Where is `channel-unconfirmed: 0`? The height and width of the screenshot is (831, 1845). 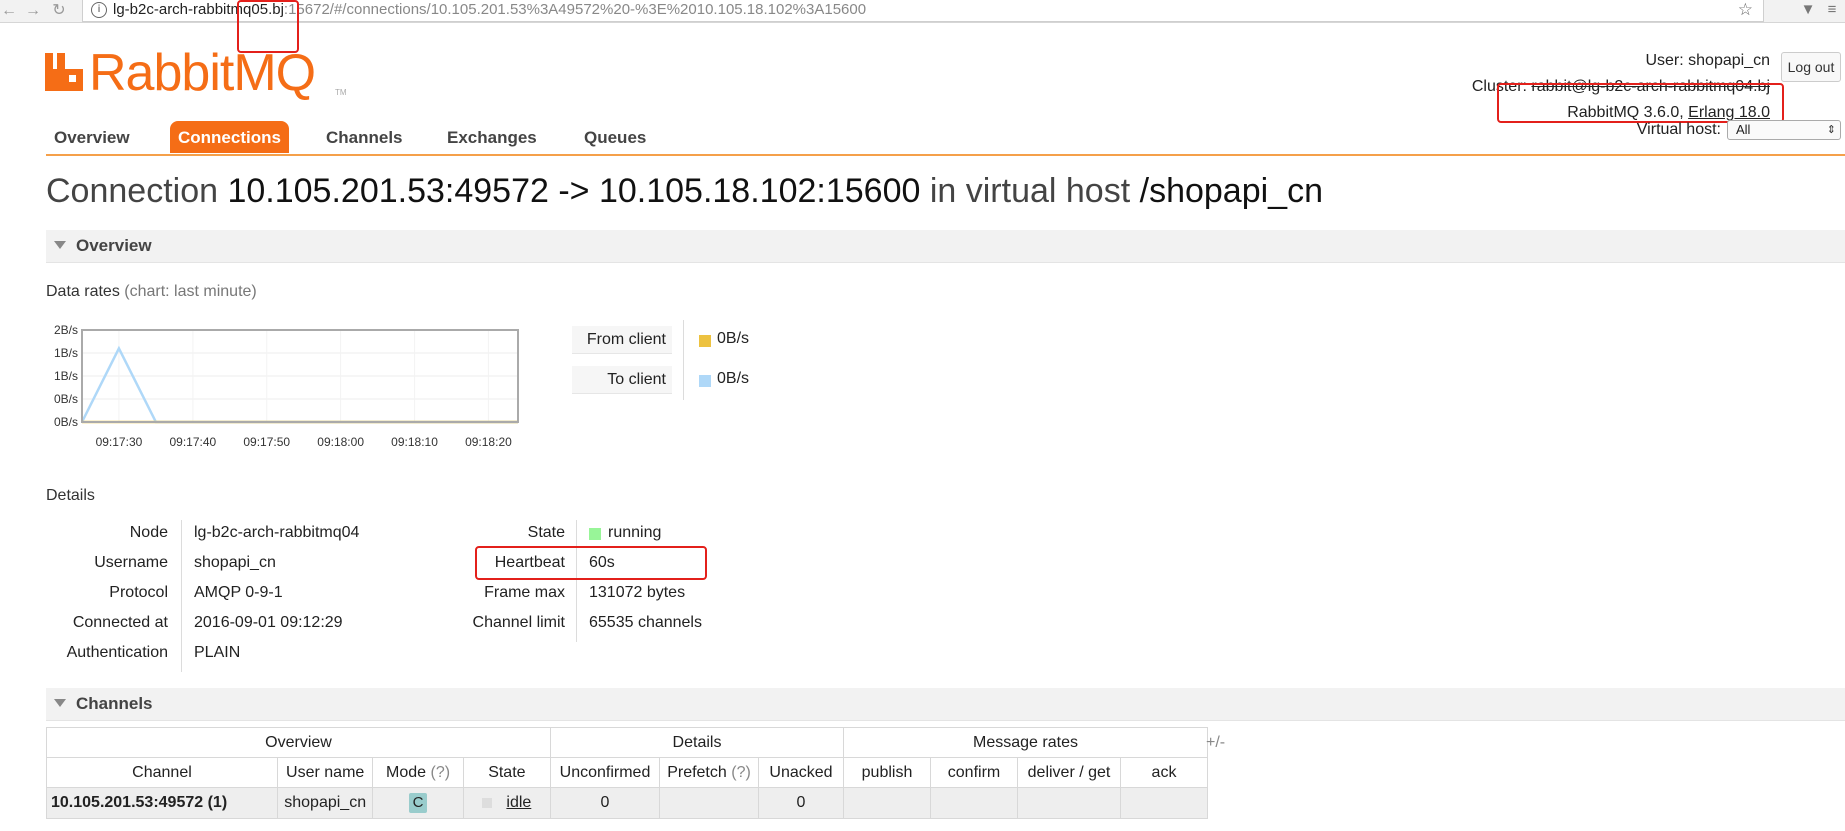 channel-unconfirmed: 0 is located at coordinates (605, 803).